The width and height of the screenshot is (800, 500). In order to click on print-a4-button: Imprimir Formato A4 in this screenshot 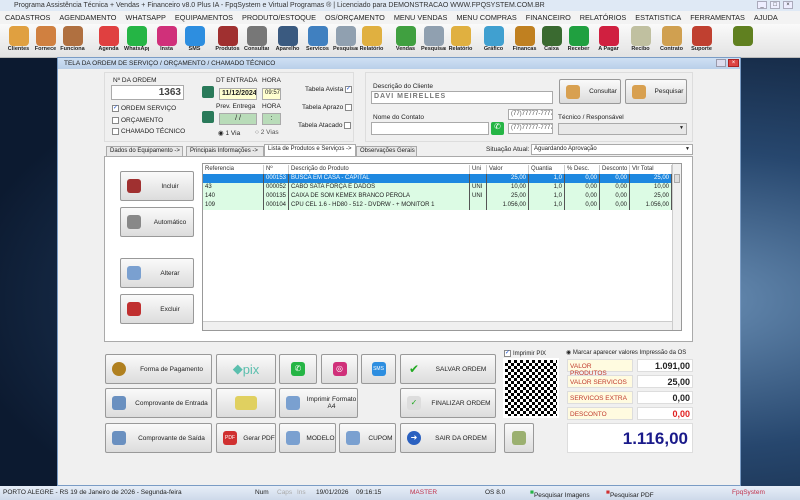, I will do `click(318, 403)`.